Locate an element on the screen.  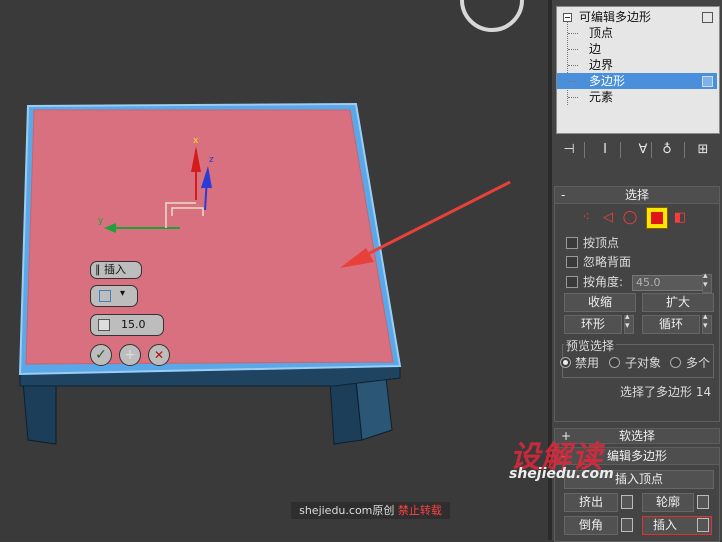
angle-spinner is located at coordinates (707, 282).